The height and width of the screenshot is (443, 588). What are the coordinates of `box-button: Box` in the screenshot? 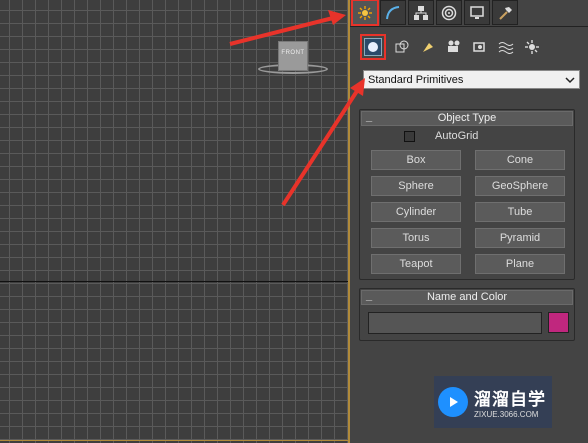 It's located at (416, 160).